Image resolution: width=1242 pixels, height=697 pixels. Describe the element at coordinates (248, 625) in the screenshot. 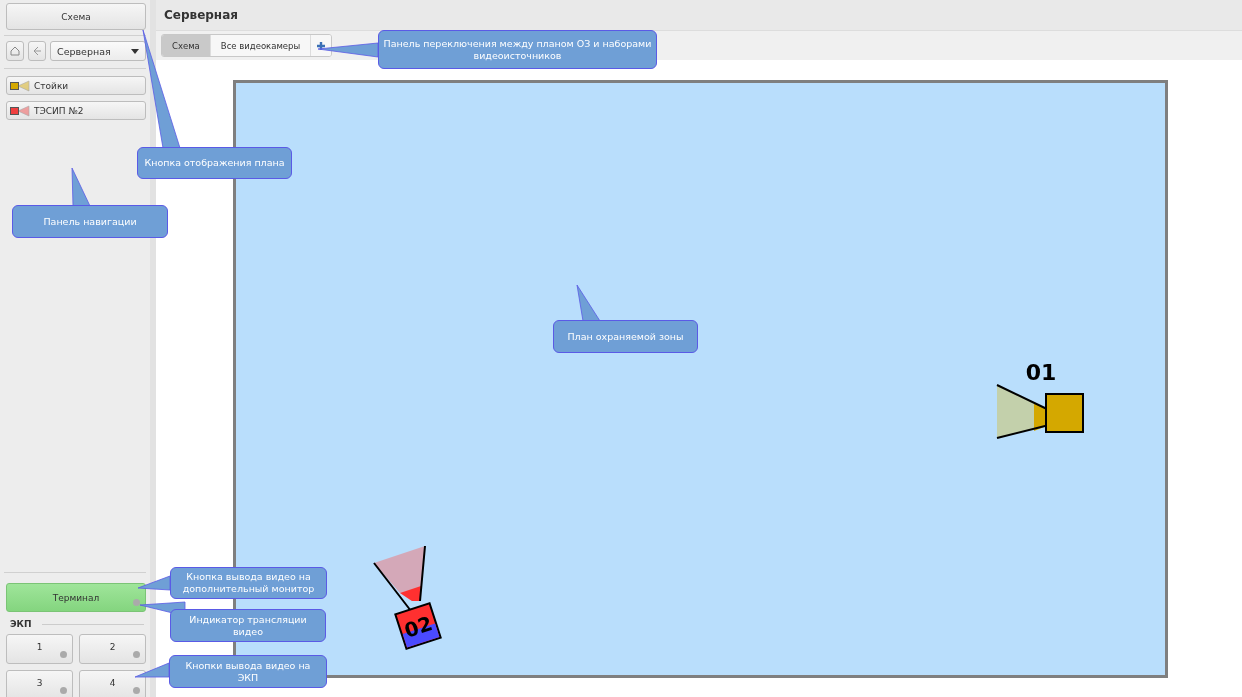

I see `callout: Индикатор трансляции видео` at that location.